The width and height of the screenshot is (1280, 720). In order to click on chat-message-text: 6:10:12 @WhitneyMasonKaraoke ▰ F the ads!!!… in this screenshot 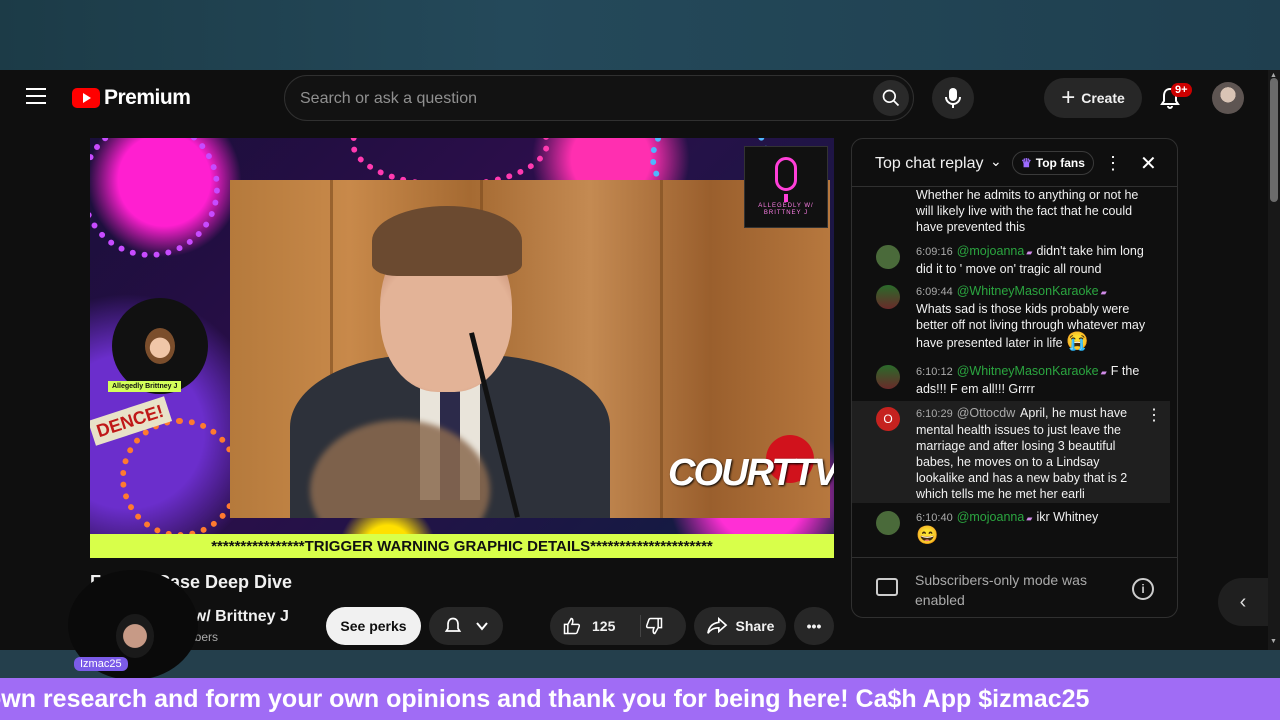, I will do `click(1028, 380)`.